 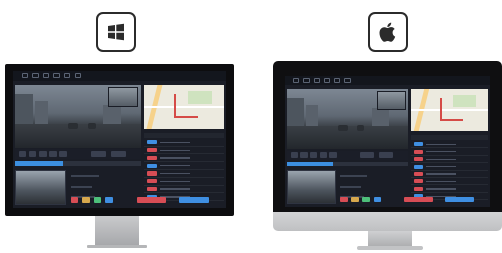 What do you see at coordinates (310, 164) in the screenshot?
I see `timeline-progress` at bounding box center [310, 164].